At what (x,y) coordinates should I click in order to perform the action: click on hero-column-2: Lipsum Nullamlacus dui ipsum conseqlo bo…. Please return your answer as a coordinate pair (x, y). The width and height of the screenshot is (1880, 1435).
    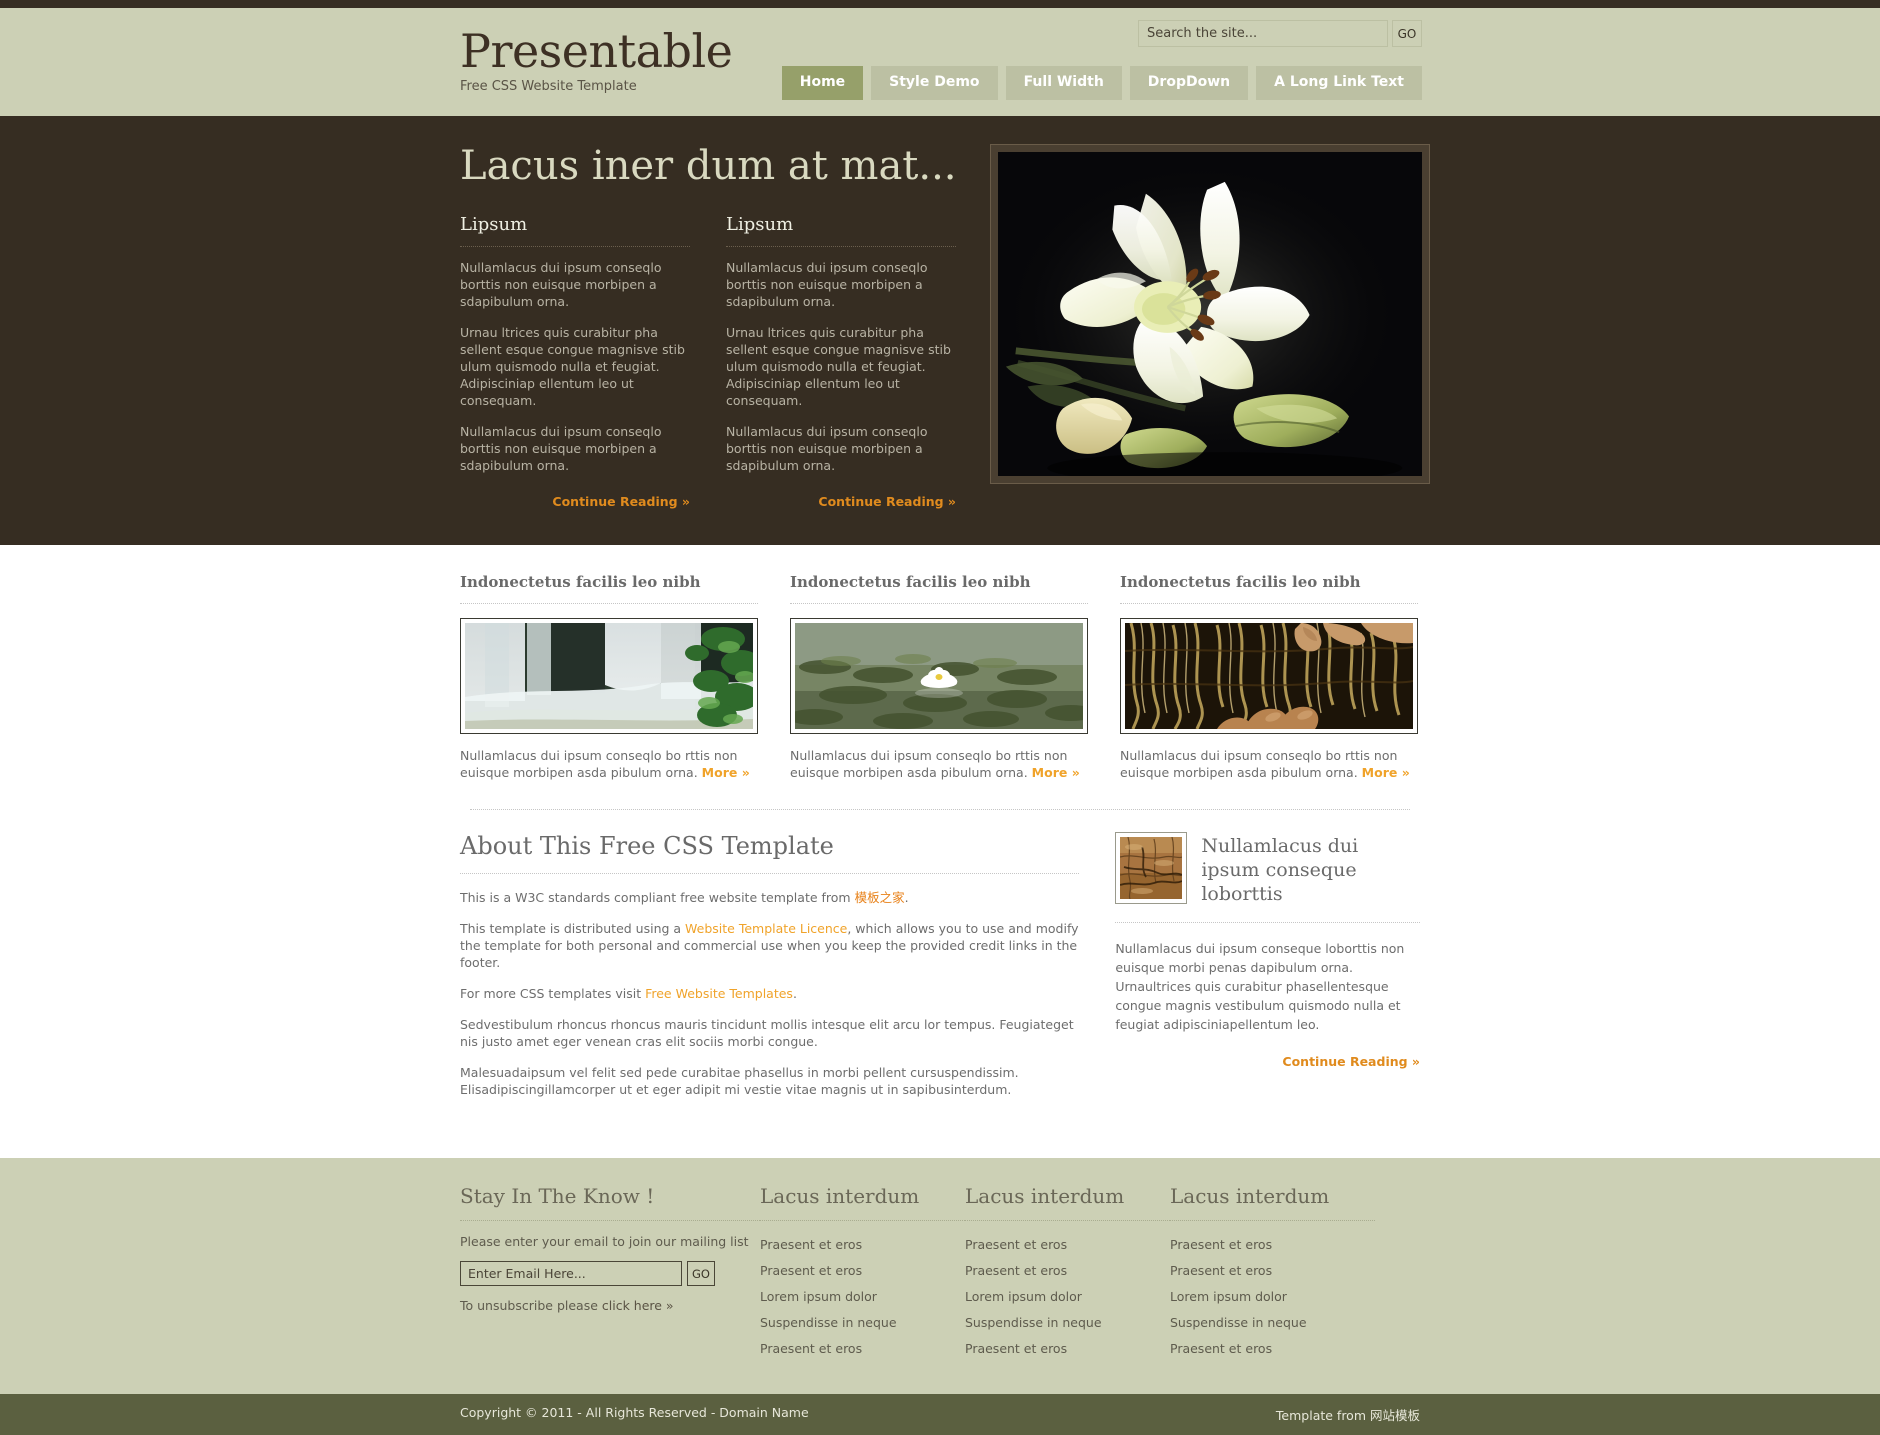
    Looking at the image, I should click on (841, 361).